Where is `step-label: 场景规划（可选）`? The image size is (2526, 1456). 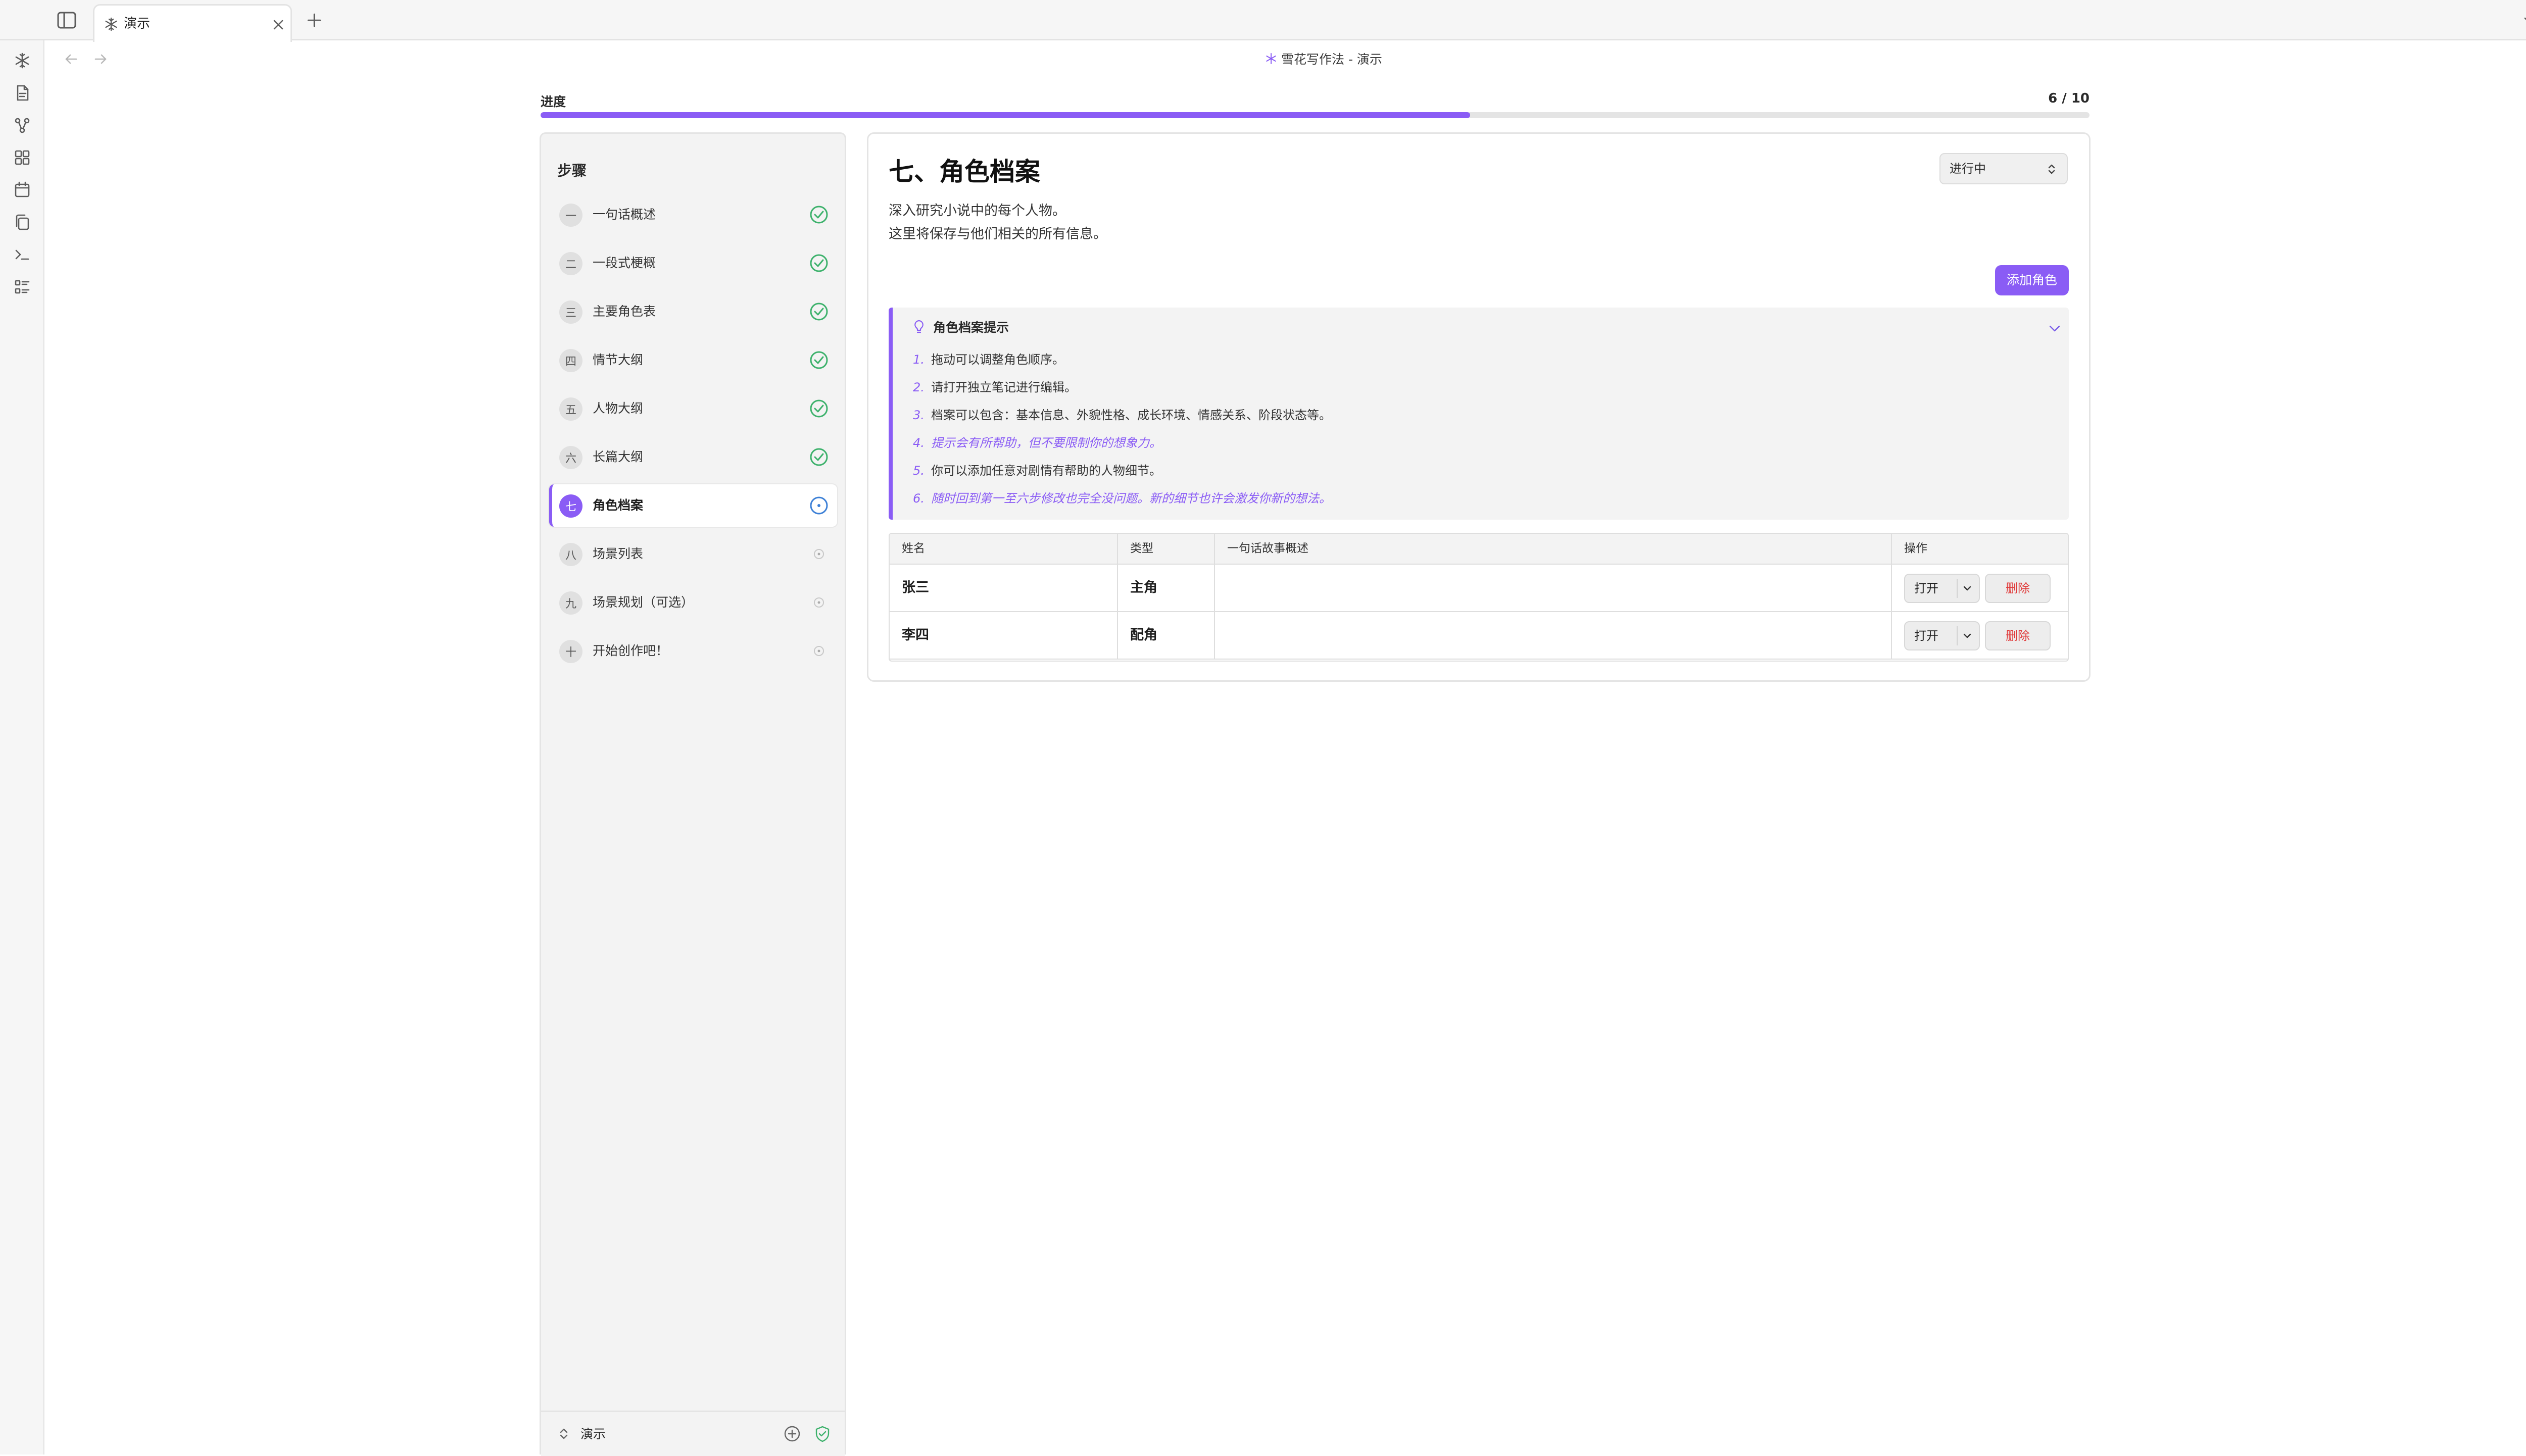
step-label: 场景规划（可选） is located at coordinates (643, 602).